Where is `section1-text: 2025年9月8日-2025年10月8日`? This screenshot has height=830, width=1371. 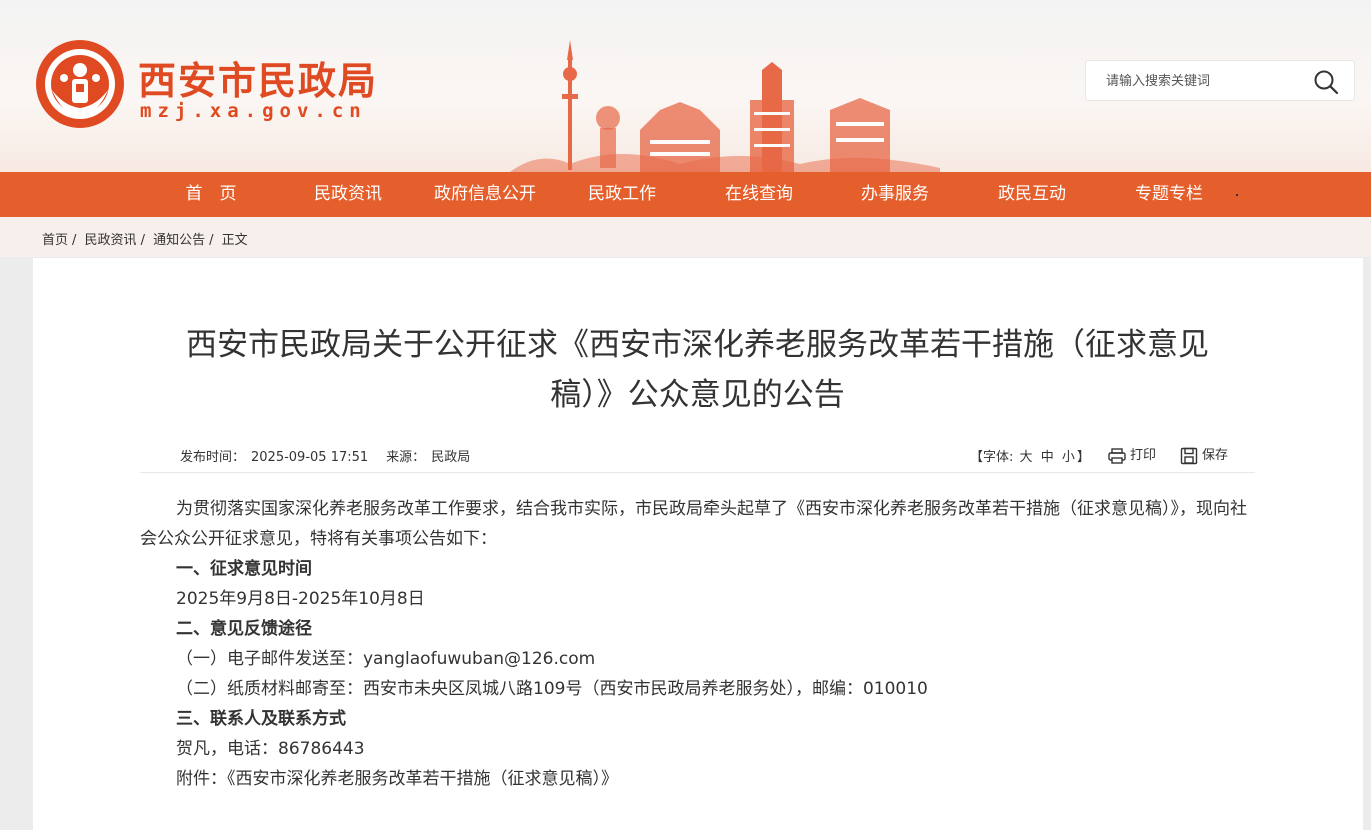
section1-text: 2025年9月8日-2025年10月8日 is located at coordinates (300, 599).